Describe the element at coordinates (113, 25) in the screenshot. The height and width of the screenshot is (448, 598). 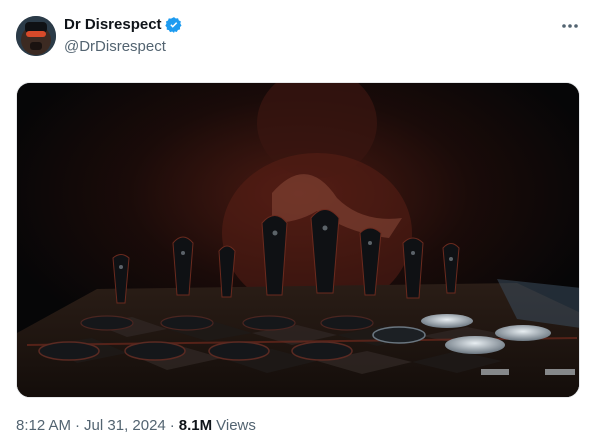
I see `display-name: Dr Disrespect` at that location.